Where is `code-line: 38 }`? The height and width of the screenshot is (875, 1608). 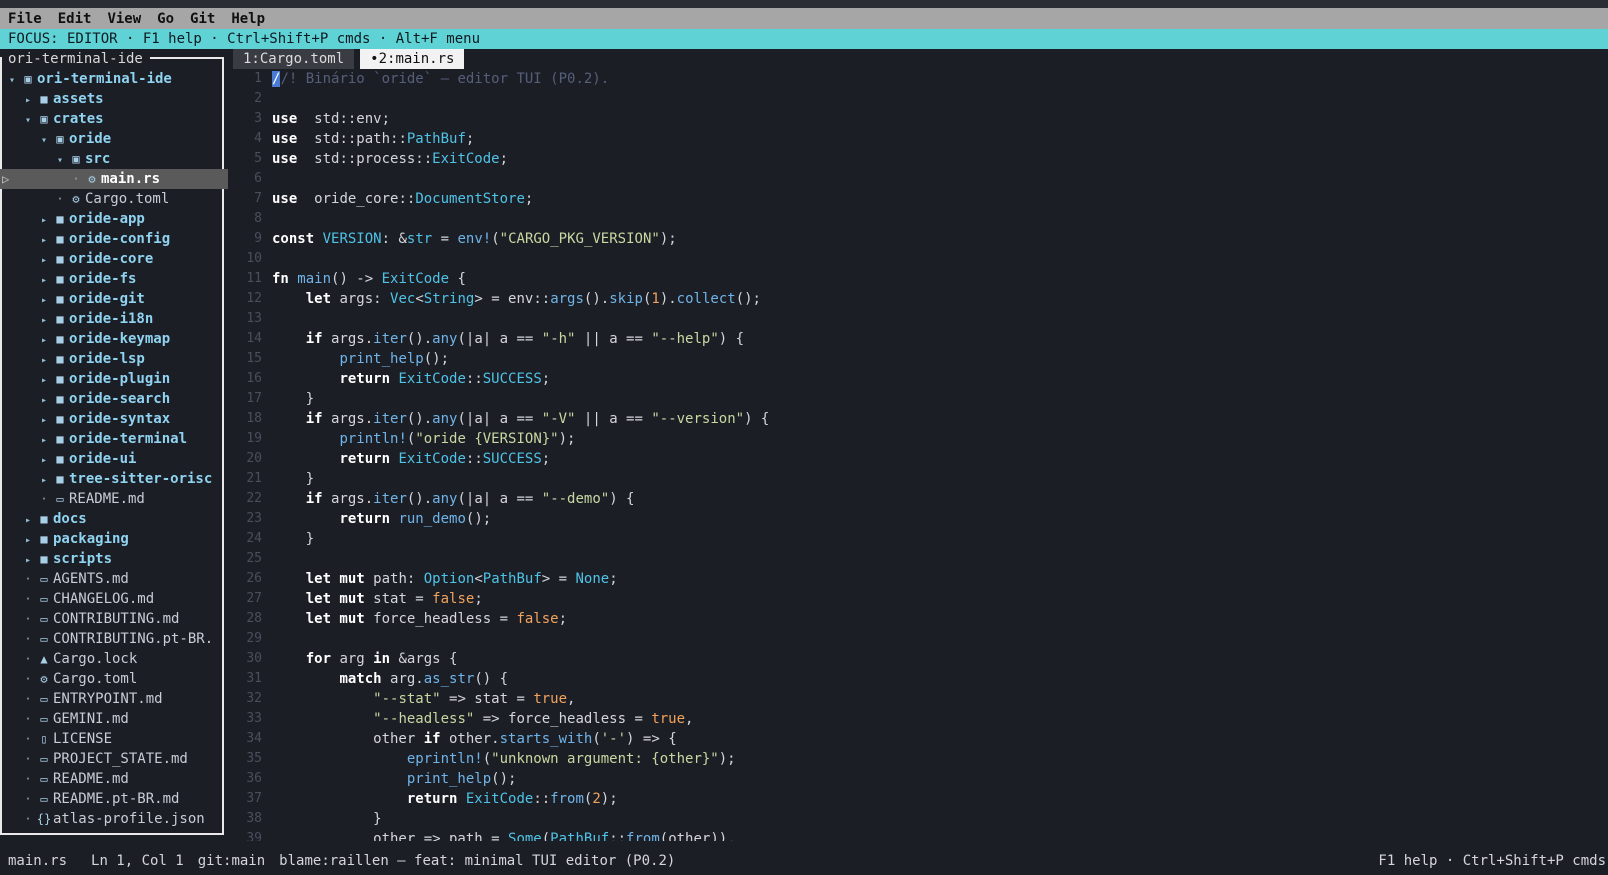 code-line: 38 } is located at coordinates (918, 819).